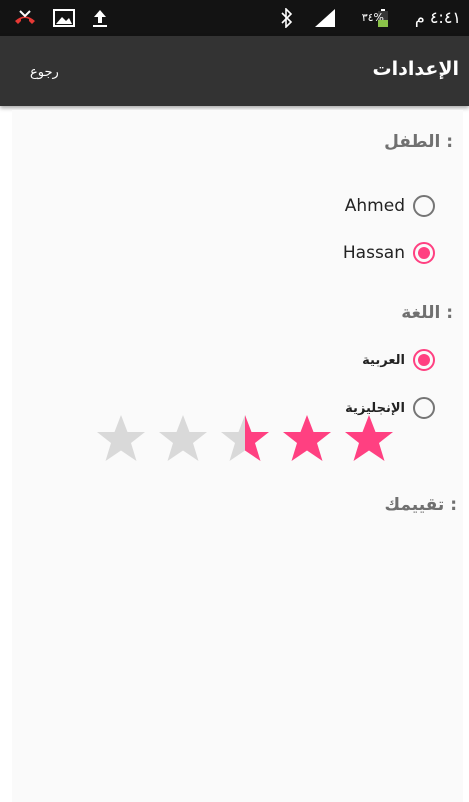 The image size is (469, 802). Describe the element at coordinates (287, 18) in the screenshot. I see `bluetooth-icon` at that location.